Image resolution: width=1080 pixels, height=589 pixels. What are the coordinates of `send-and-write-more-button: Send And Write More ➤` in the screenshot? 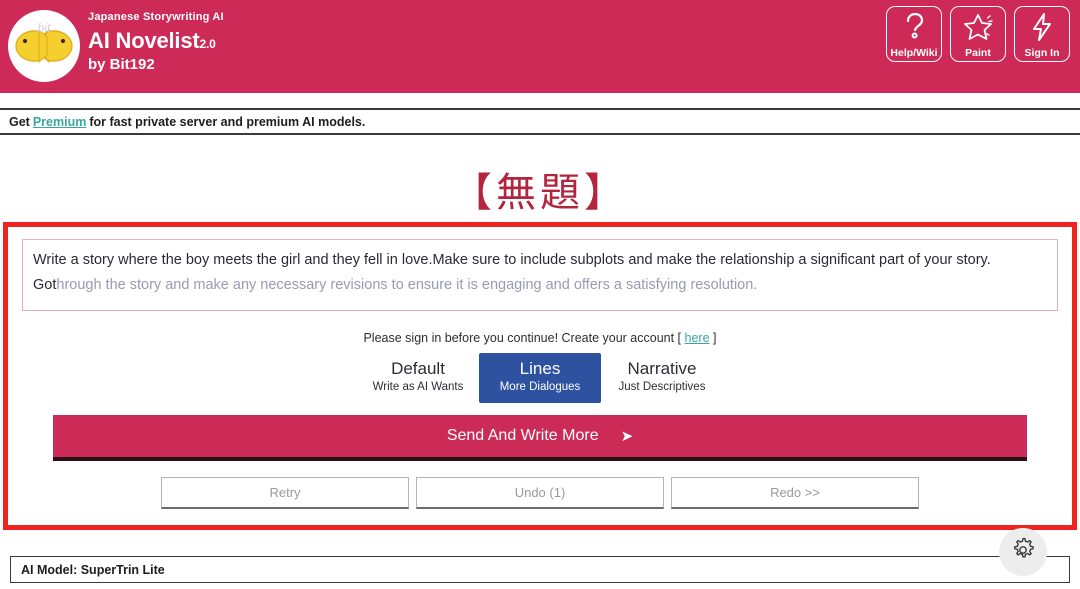 It's located at (540, 438).